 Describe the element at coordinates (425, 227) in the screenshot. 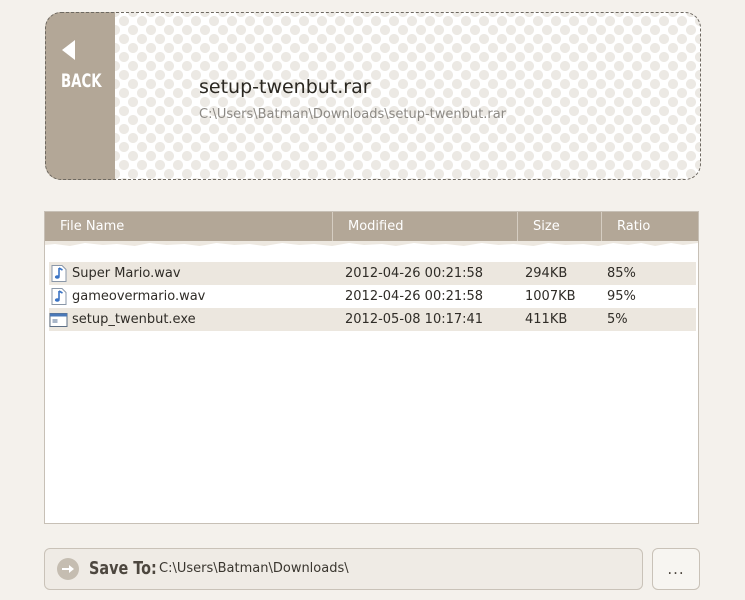

I see `column-header-modified: Modified` at that location.